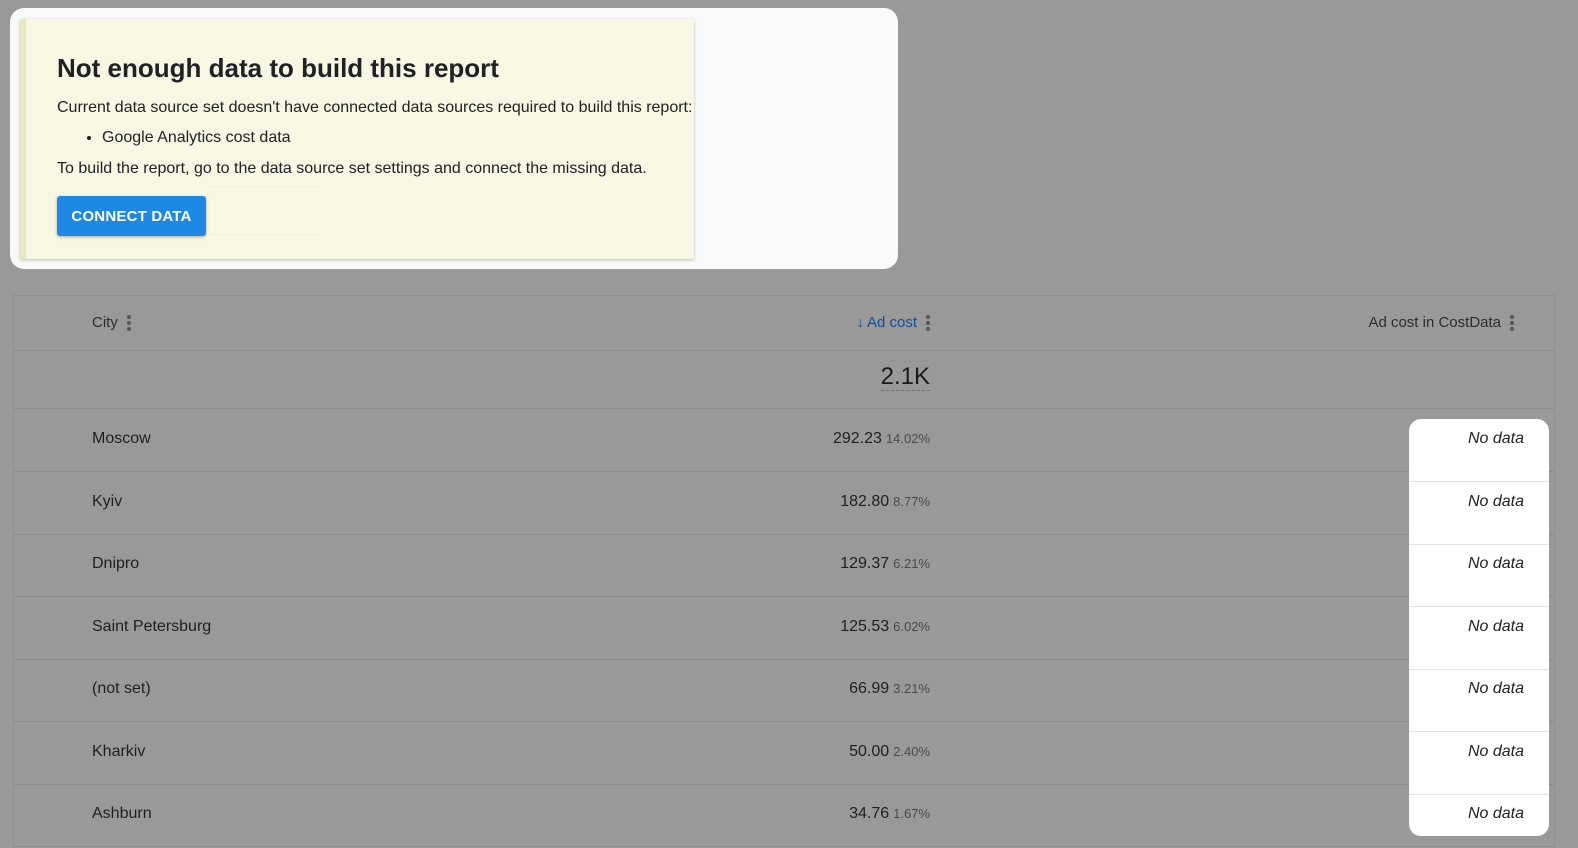 The height and width of the screenshot is (848, 1578). I want to click on table-row: Moscow 292.23 14.02%, so click(784, 440).